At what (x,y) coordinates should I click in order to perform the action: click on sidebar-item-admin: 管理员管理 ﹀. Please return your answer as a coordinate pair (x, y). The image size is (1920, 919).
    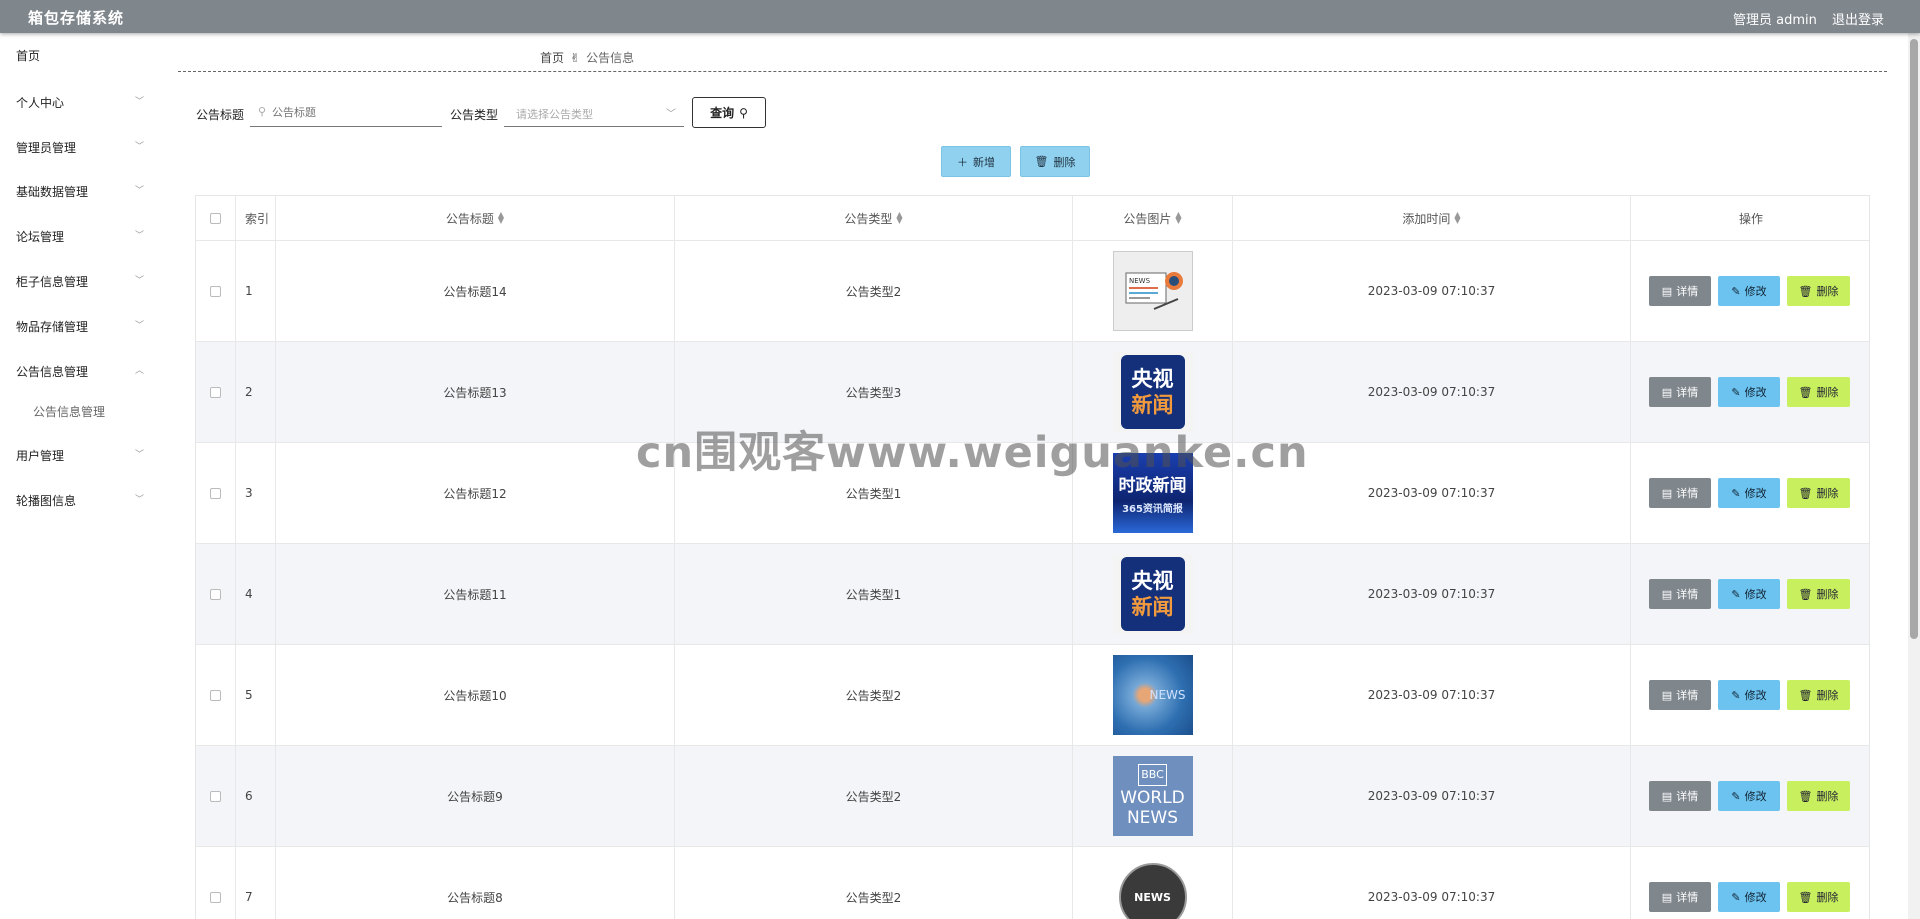
    Looking at the image, I should click on (80, 149).